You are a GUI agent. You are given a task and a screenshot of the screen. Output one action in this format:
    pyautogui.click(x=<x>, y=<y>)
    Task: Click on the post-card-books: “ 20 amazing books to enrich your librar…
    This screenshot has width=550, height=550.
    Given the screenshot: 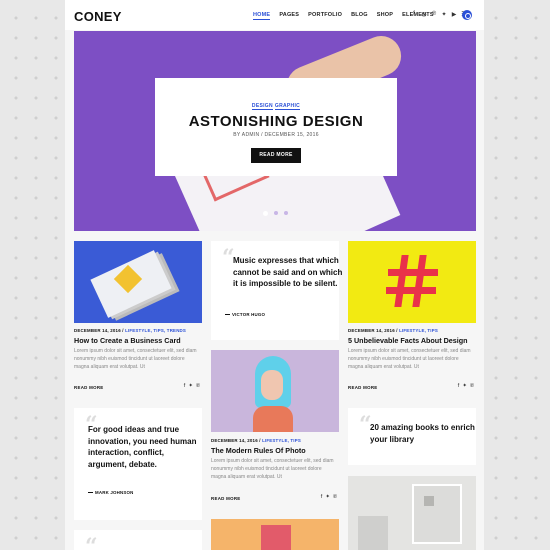 What is the action you would take?
    pyautogui.click(x=412, y=436)
    